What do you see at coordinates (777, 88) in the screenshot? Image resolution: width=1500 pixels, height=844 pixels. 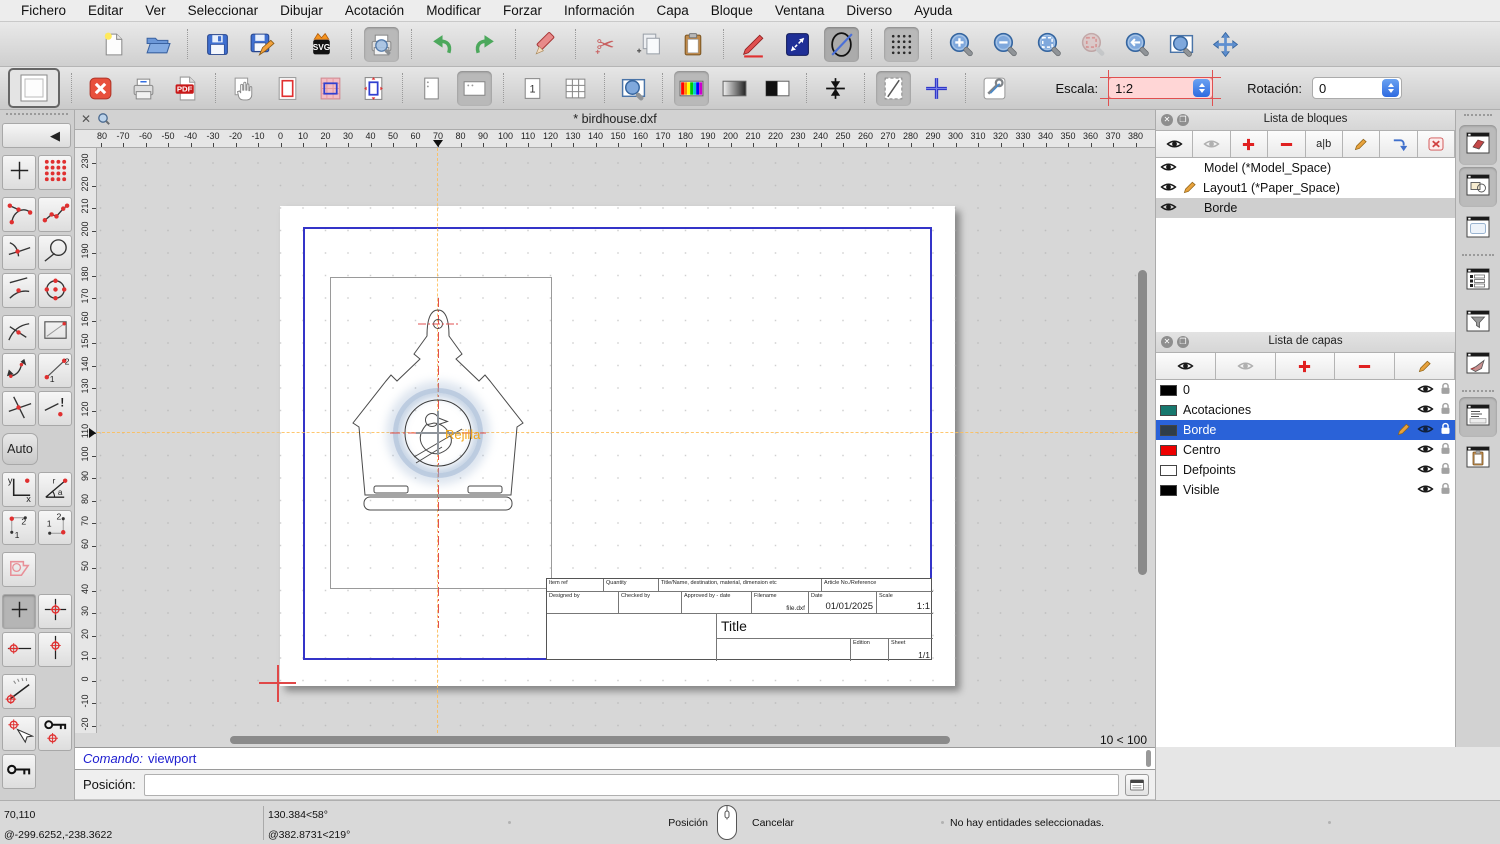 I see `blackwhite-mode-button` at bounding box center [777, 88].